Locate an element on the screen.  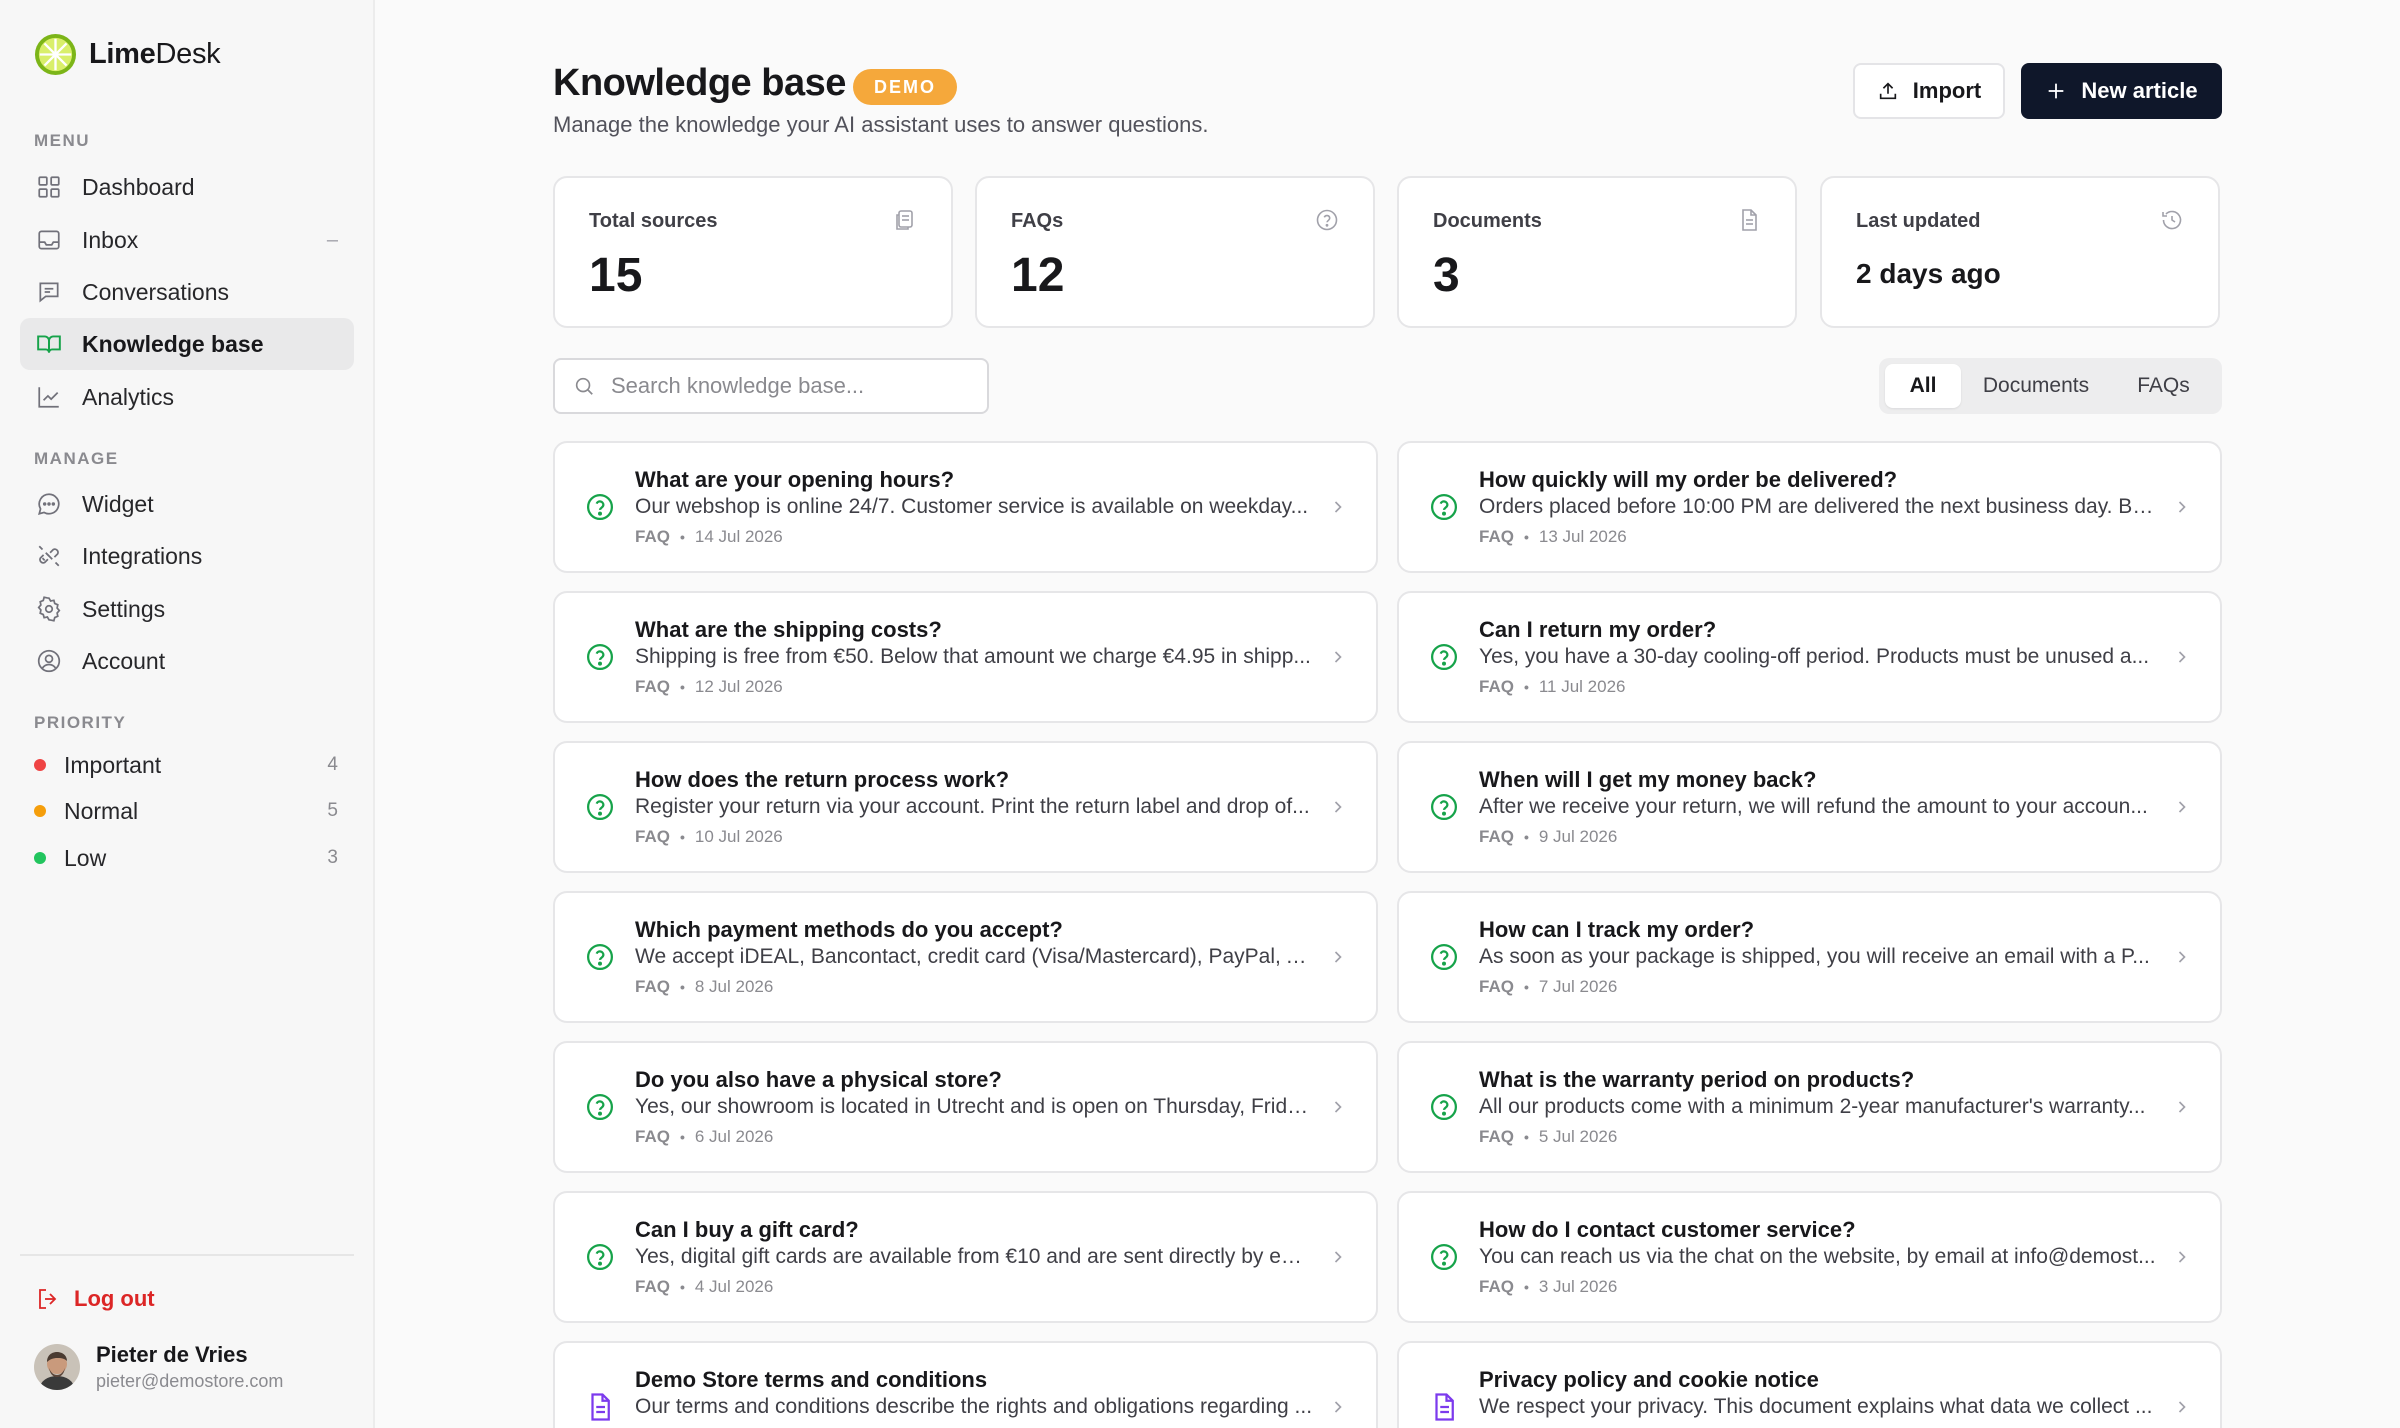
sidebar-item-label: Analytics is located at coordinates (128, 396).